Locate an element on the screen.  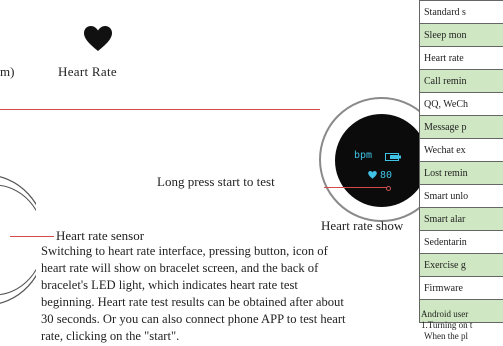
table-row: Sleep mon is located at coordinates (461, 35).